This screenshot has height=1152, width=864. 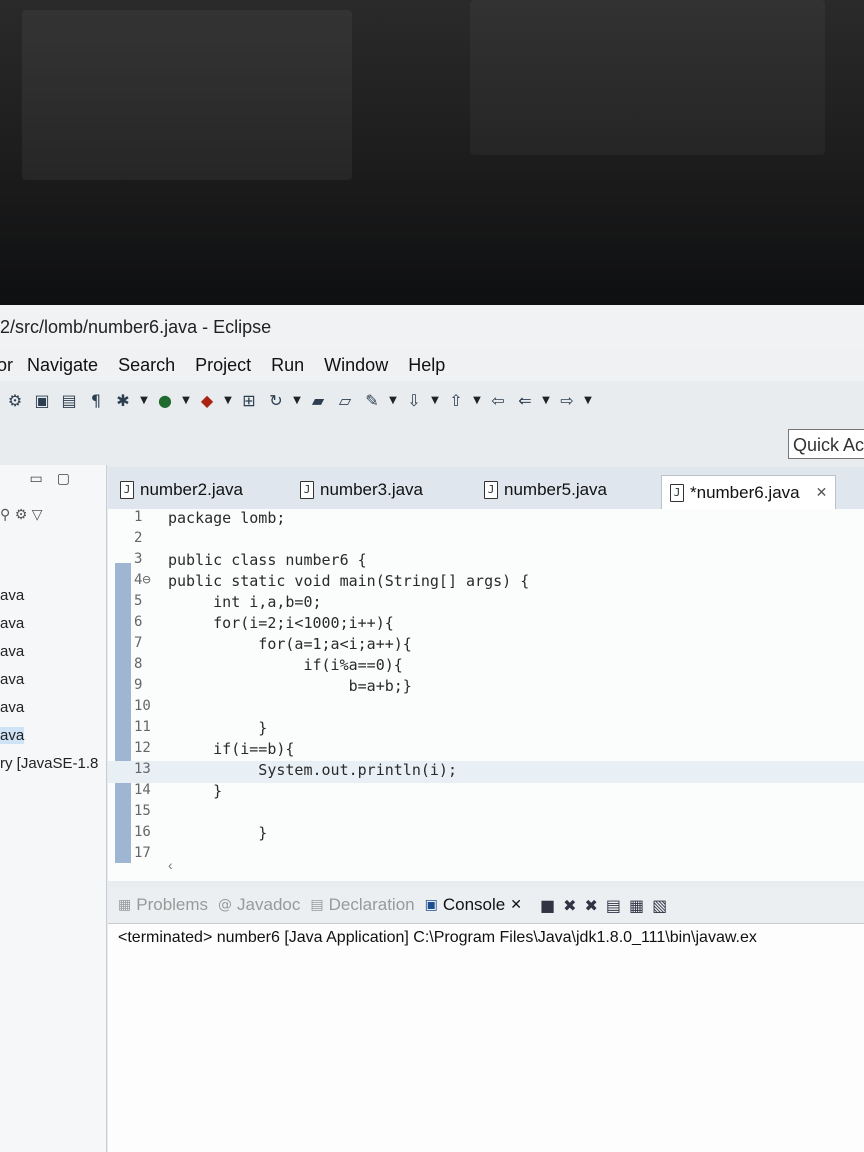 I want to click on back-icon: ⇐, so click(x=525, y=401).